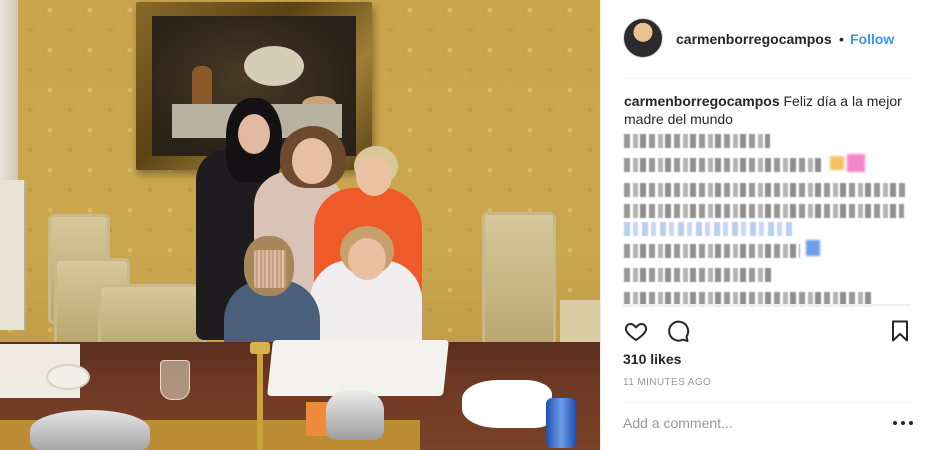 This screenshot has height=450, width=933. I want to click on paper-napkin, so click(507, 404).